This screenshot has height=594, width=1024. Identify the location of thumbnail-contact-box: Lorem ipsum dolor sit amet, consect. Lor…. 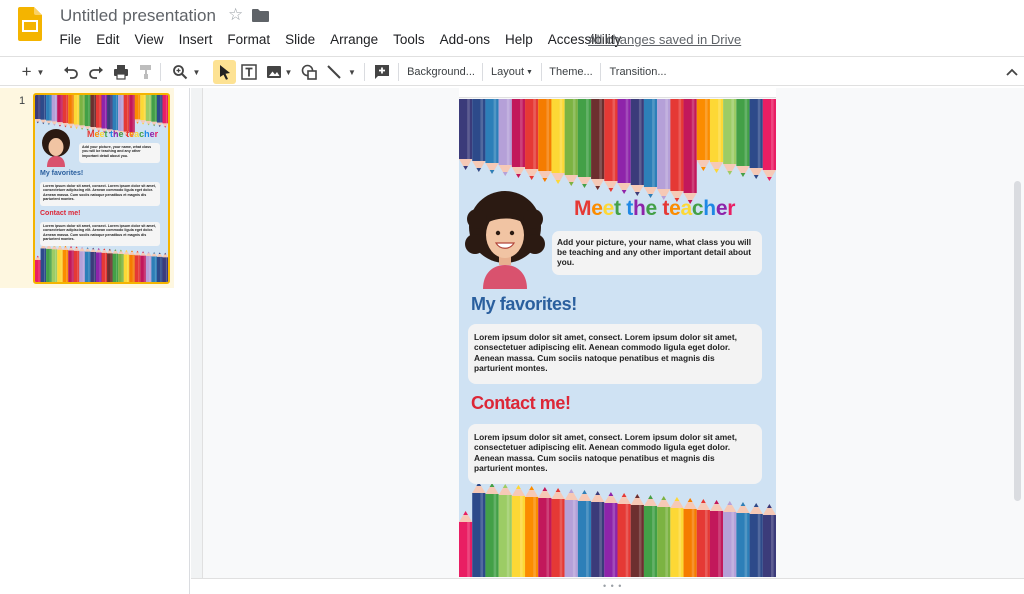
(100, 234).